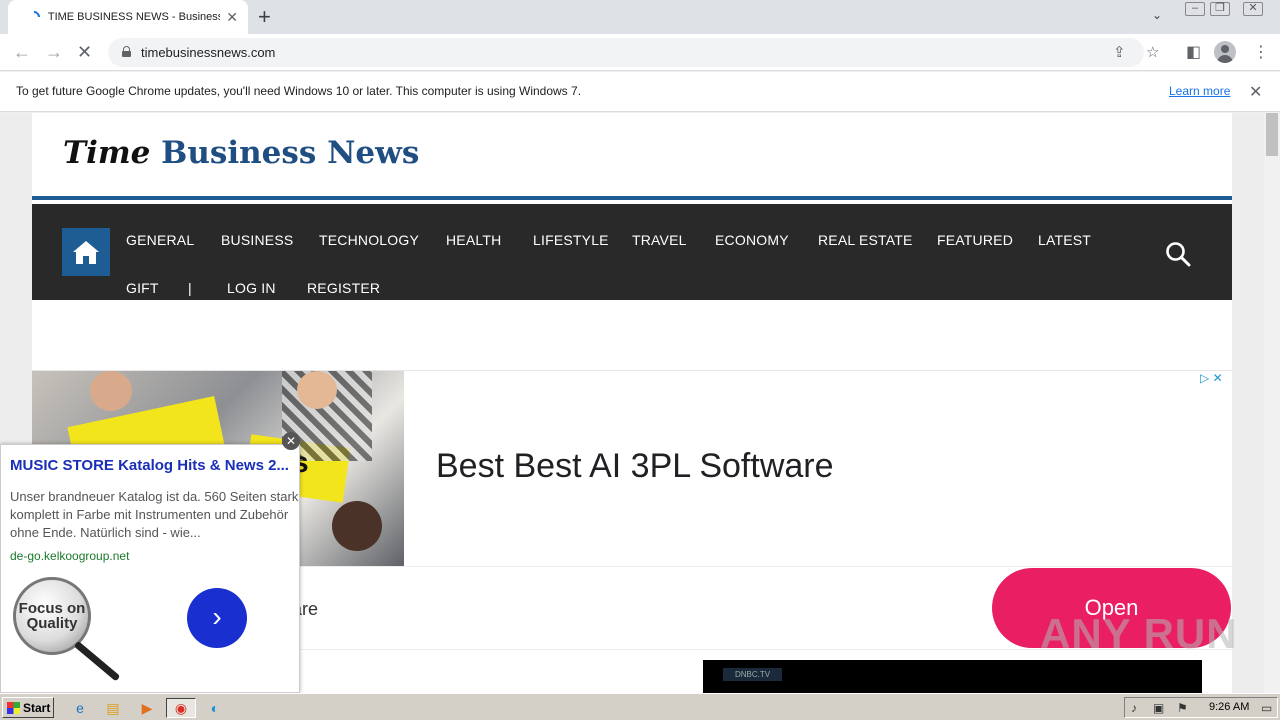  I want to click on show-desktop-icon: ▭, so click(1266, 708).